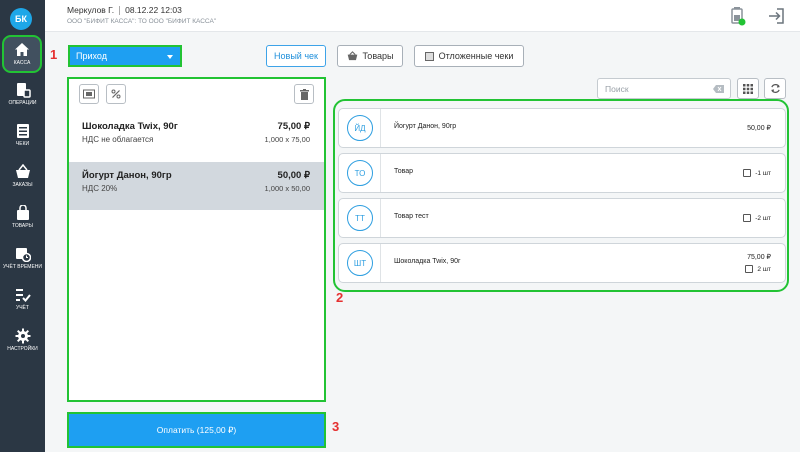  I want to click on sidebar-item-orders: ЗАКАЗЫ, so click(22, 184).